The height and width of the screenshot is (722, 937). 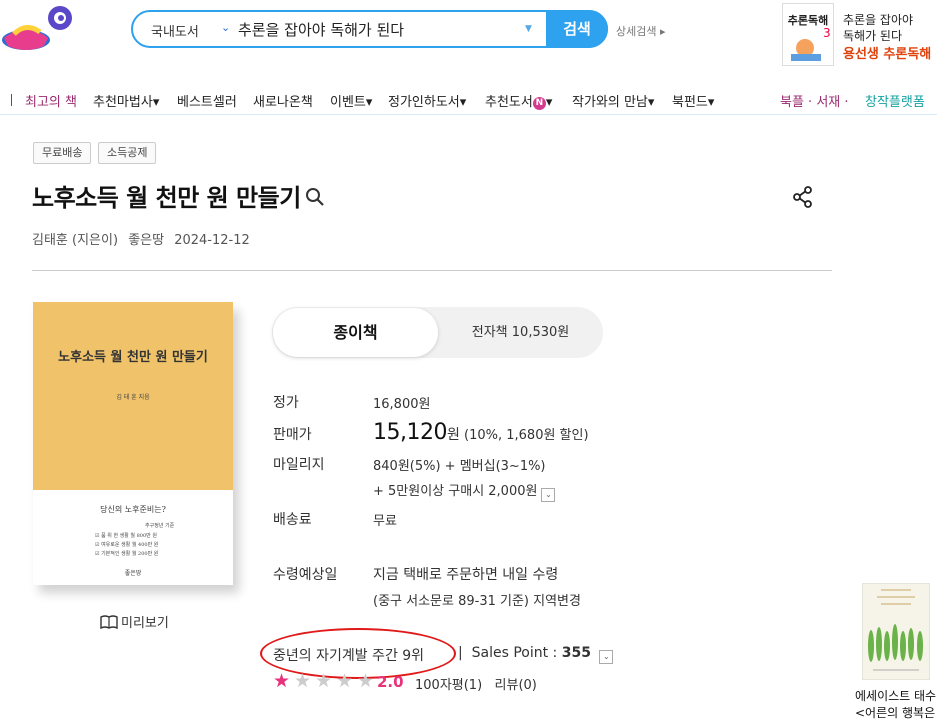 What do you see at coordinates (803, 197) in the screenshot?
I see `share-icon` at bounding box center [803, 197].